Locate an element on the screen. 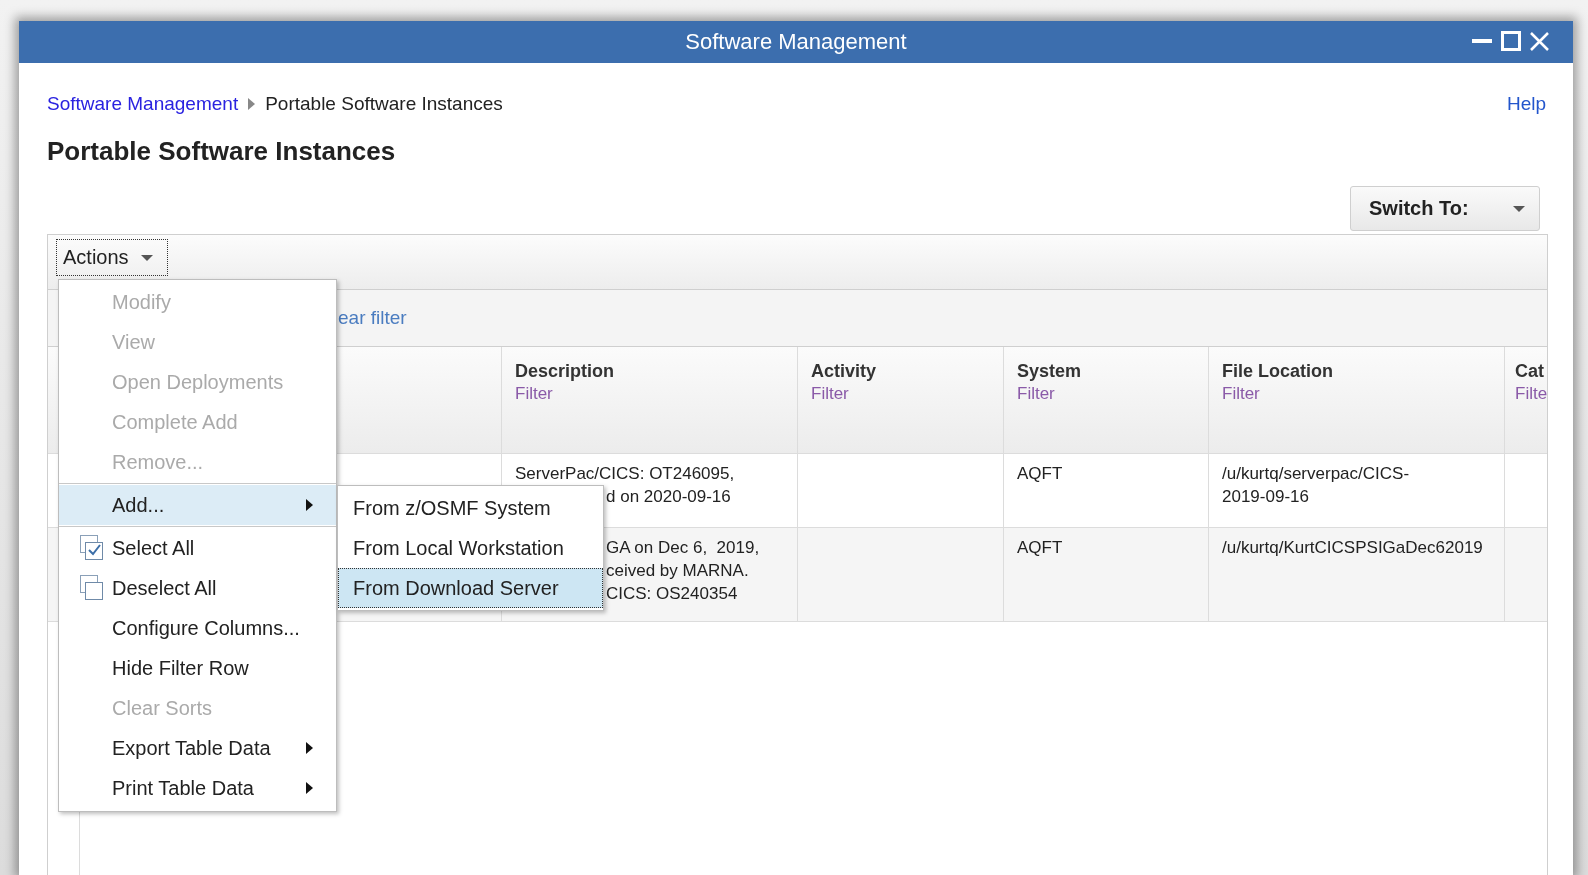  cell-text: 2019-09-16 is located at coordinates (1265, 497).